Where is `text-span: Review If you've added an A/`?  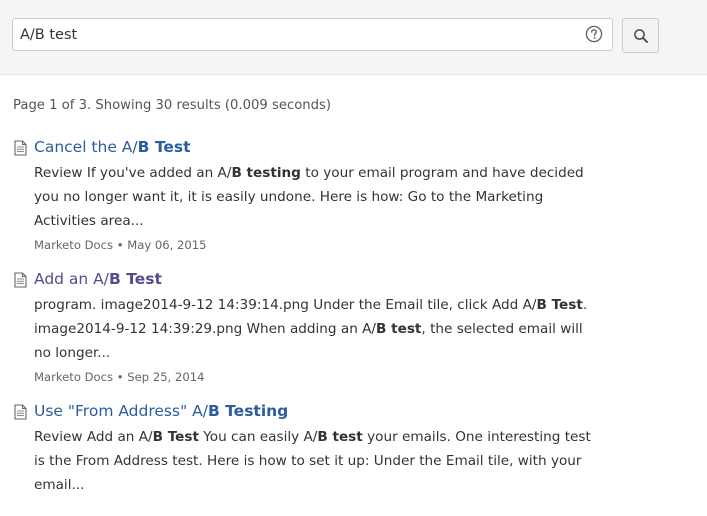 text-span: Review If you've added an A/ is located at coordinates (133, 173).